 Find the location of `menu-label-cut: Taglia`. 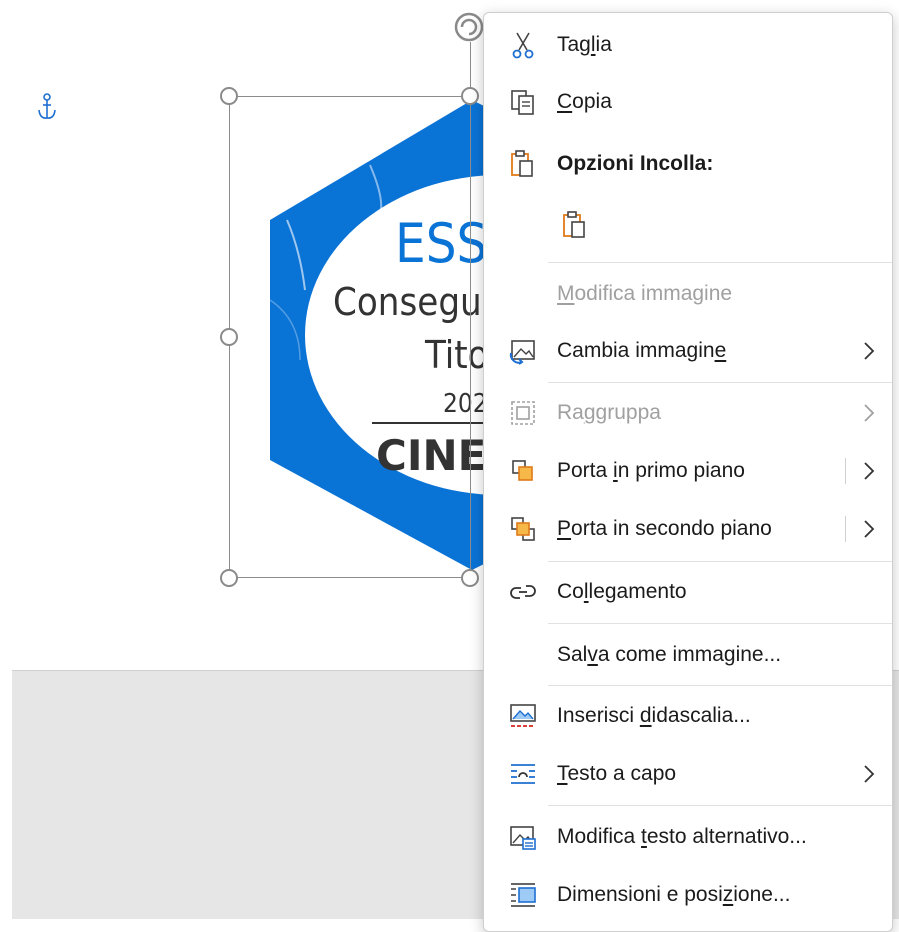

menu-label-cut: Taglia is located at coordinates (584, 44).